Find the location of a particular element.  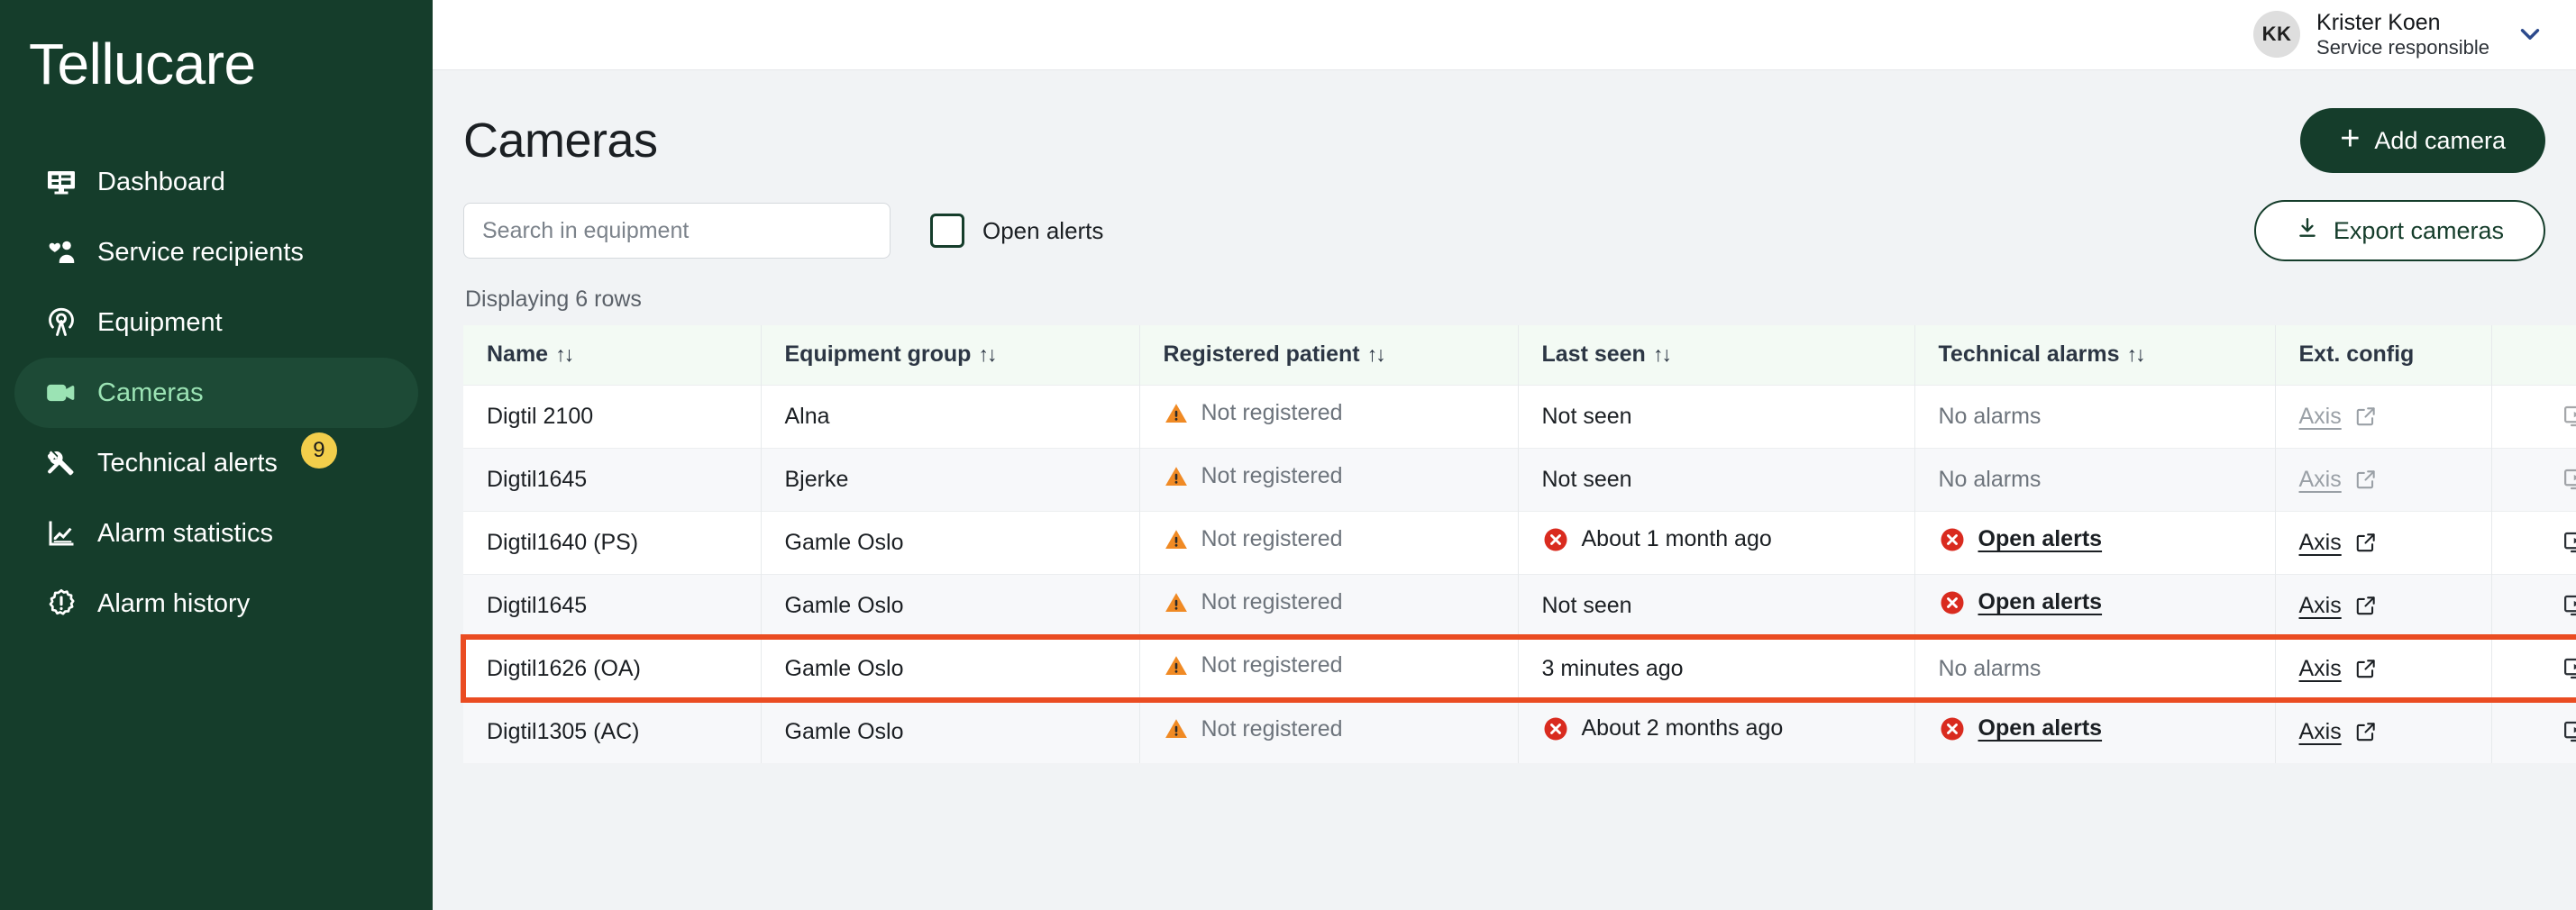

column-header-last-seen: Last seen ↑↓ is located at coordinates (1716, 355).